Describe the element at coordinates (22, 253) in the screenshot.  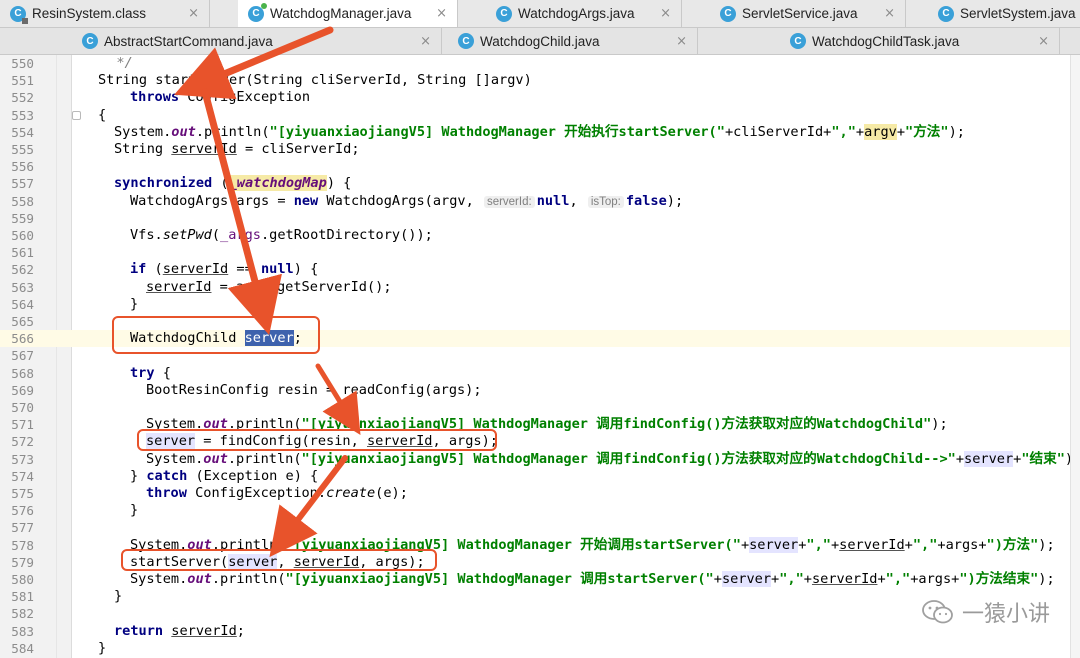
I see `code-line: 561` at that location.